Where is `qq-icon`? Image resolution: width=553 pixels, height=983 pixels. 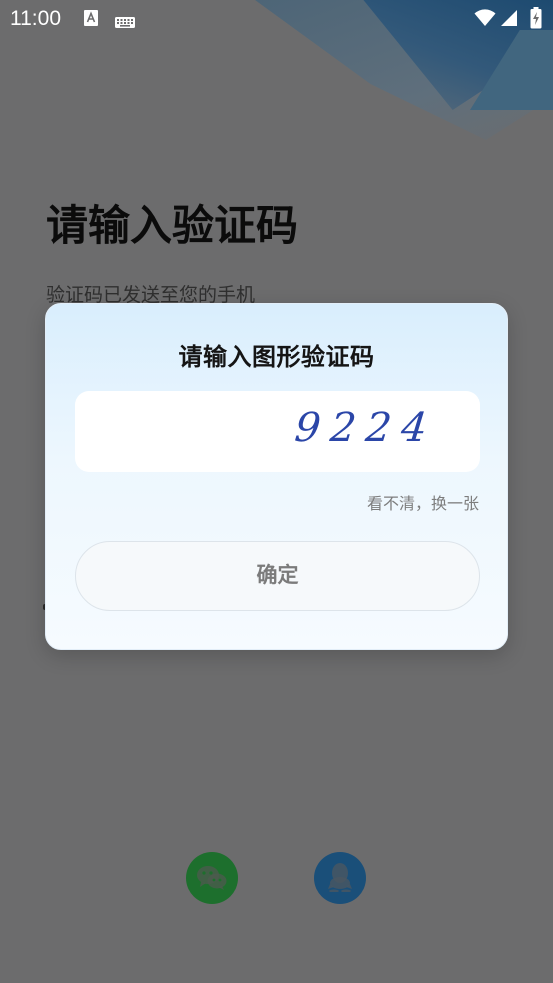 qq-icon is located at coordinates (340, 879).